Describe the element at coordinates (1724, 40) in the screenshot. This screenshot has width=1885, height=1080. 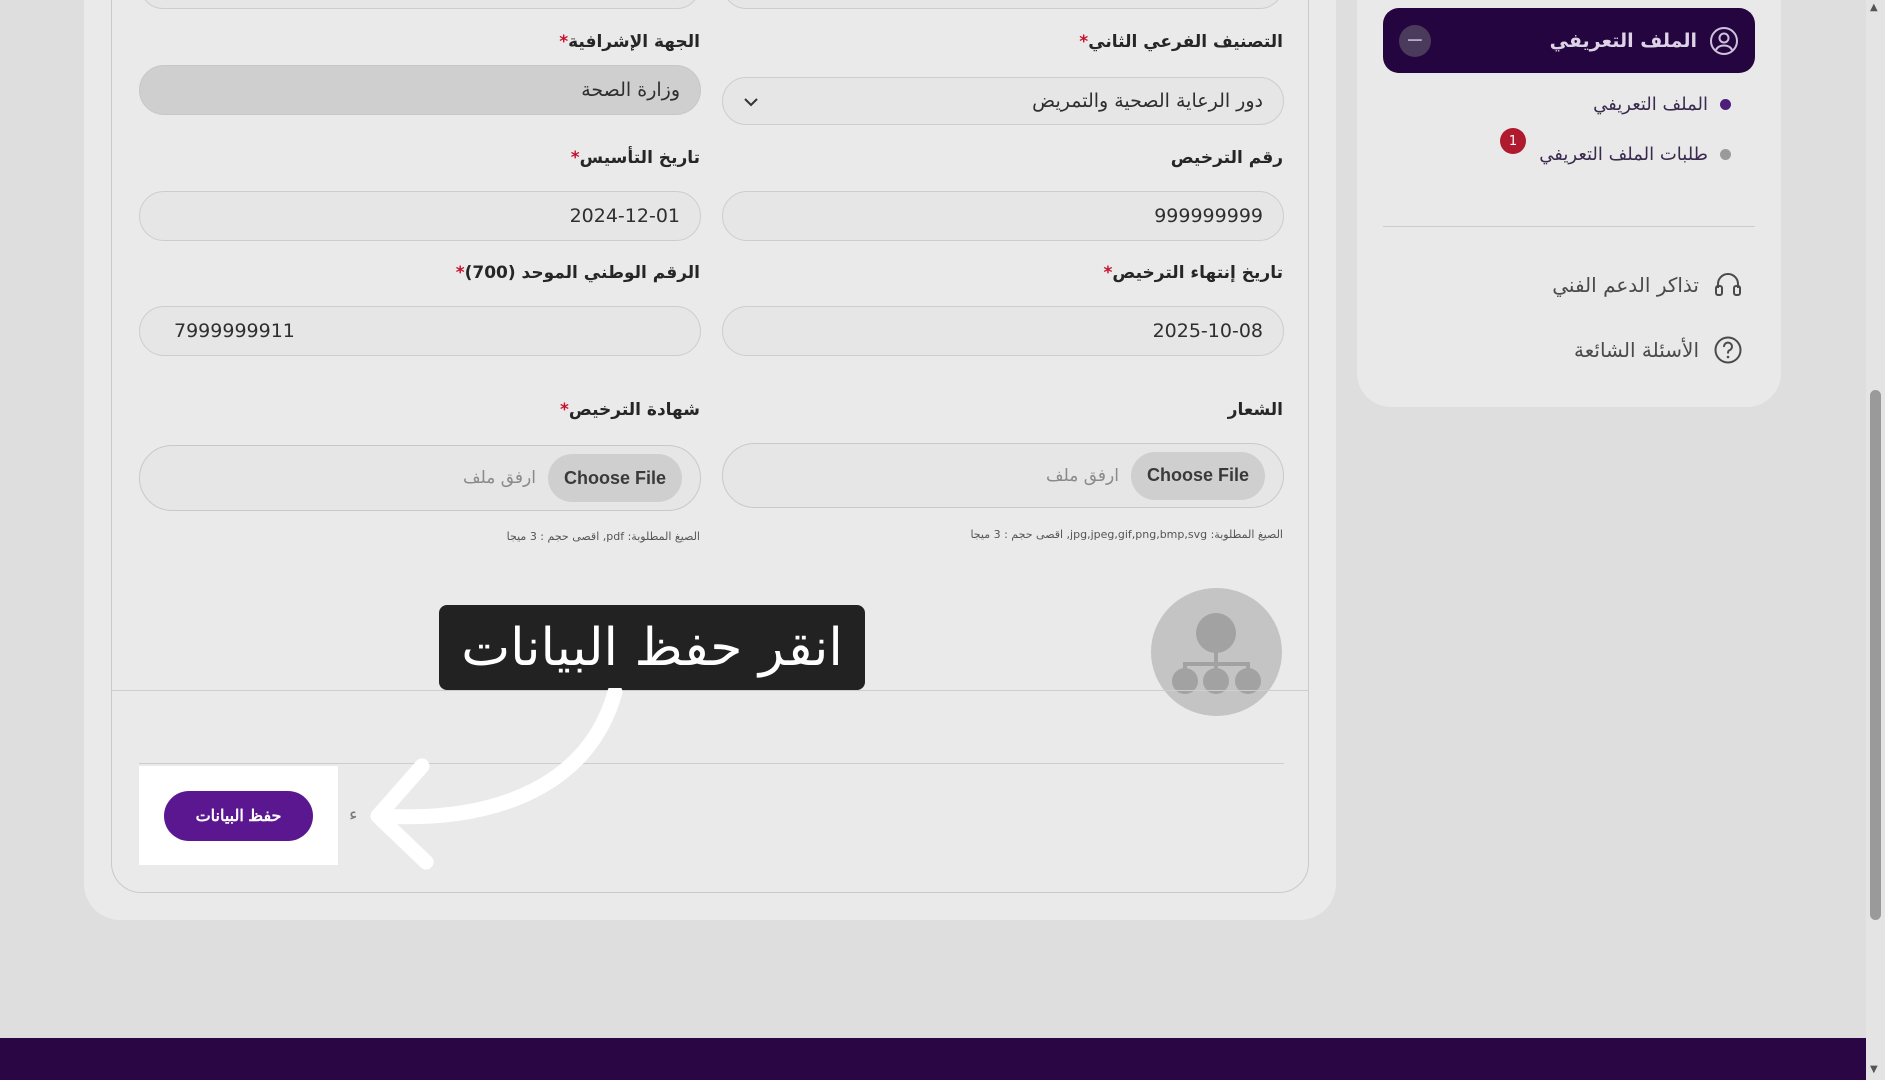
I see `user-circle-icon` at that location.